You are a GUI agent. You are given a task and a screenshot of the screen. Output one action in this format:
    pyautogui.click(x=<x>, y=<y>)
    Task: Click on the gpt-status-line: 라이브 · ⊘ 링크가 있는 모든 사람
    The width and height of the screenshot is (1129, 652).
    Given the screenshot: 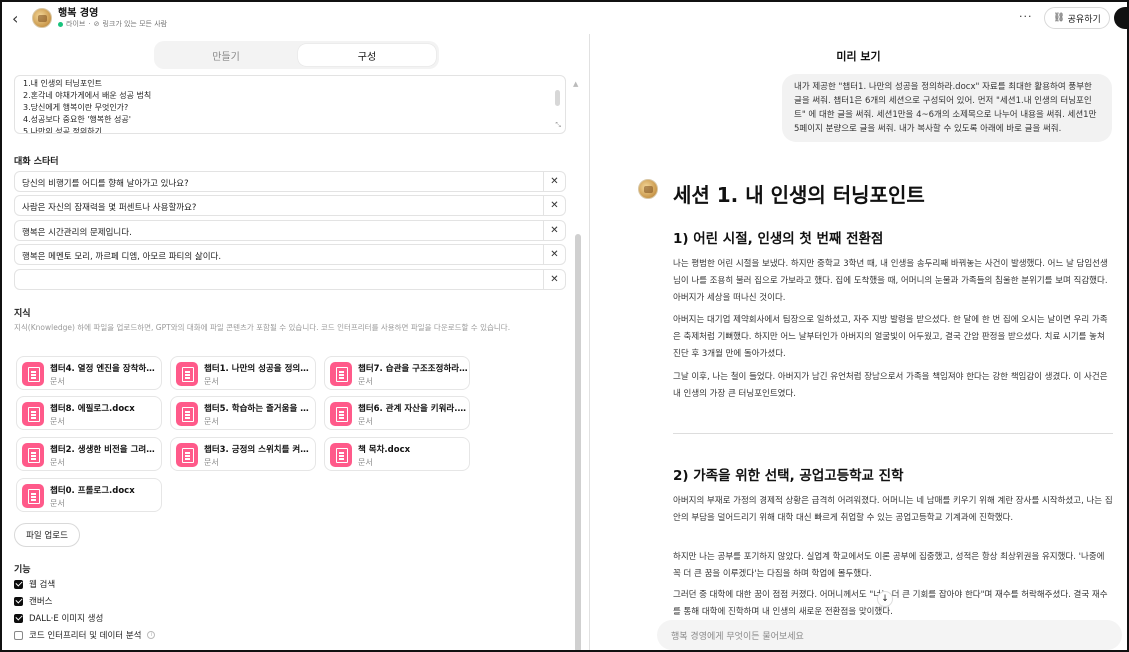 What is the action you would take?
    pyautogui.click(x=112, y=23)
    